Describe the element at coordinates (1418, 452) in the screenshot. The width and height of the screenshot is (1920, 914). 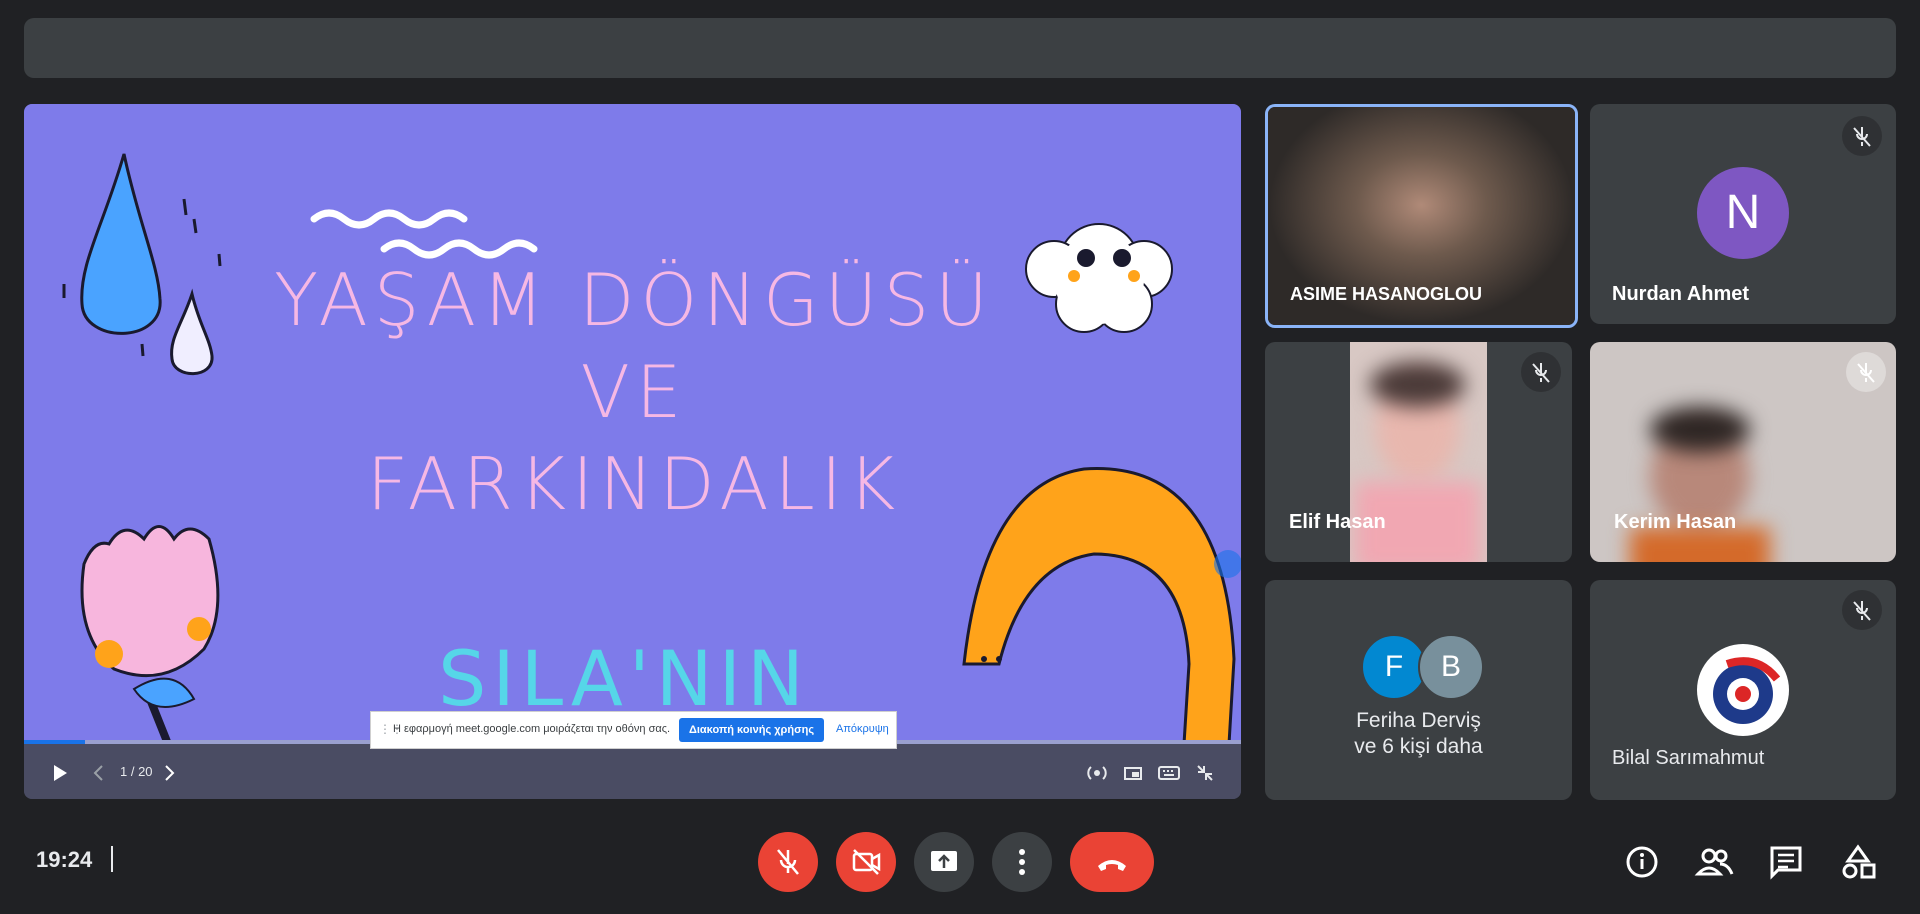
I see `participant-tile-elif: Elif Hasan` at that location.